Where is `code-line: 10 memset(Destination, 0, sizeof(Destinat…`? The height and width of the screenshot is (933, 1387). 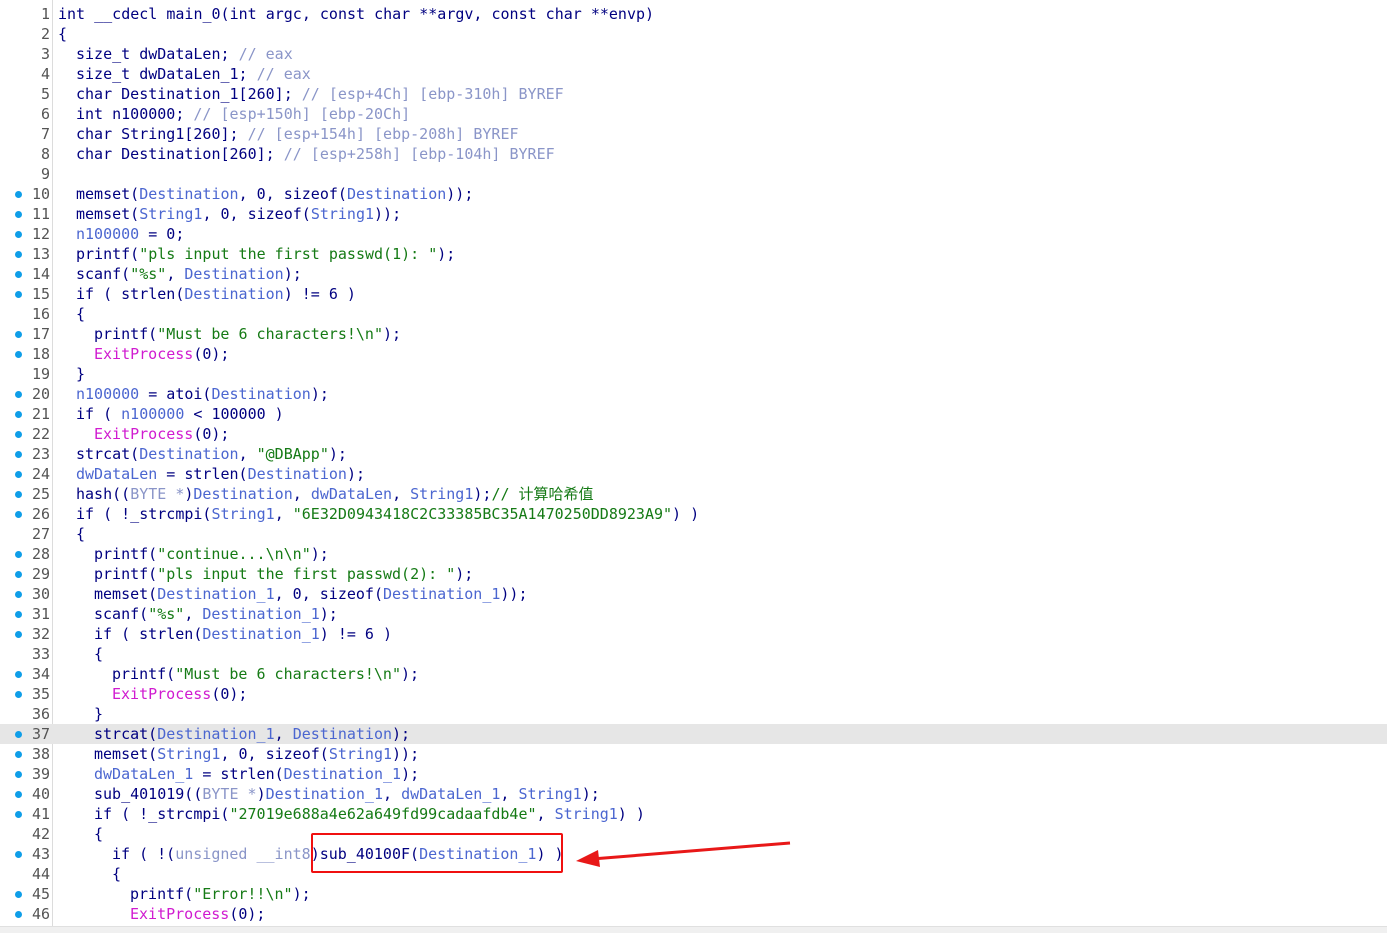
code-line: 10 memset(Destination, 0, sizeof(Destinat… is located at coordinates (693, 194).